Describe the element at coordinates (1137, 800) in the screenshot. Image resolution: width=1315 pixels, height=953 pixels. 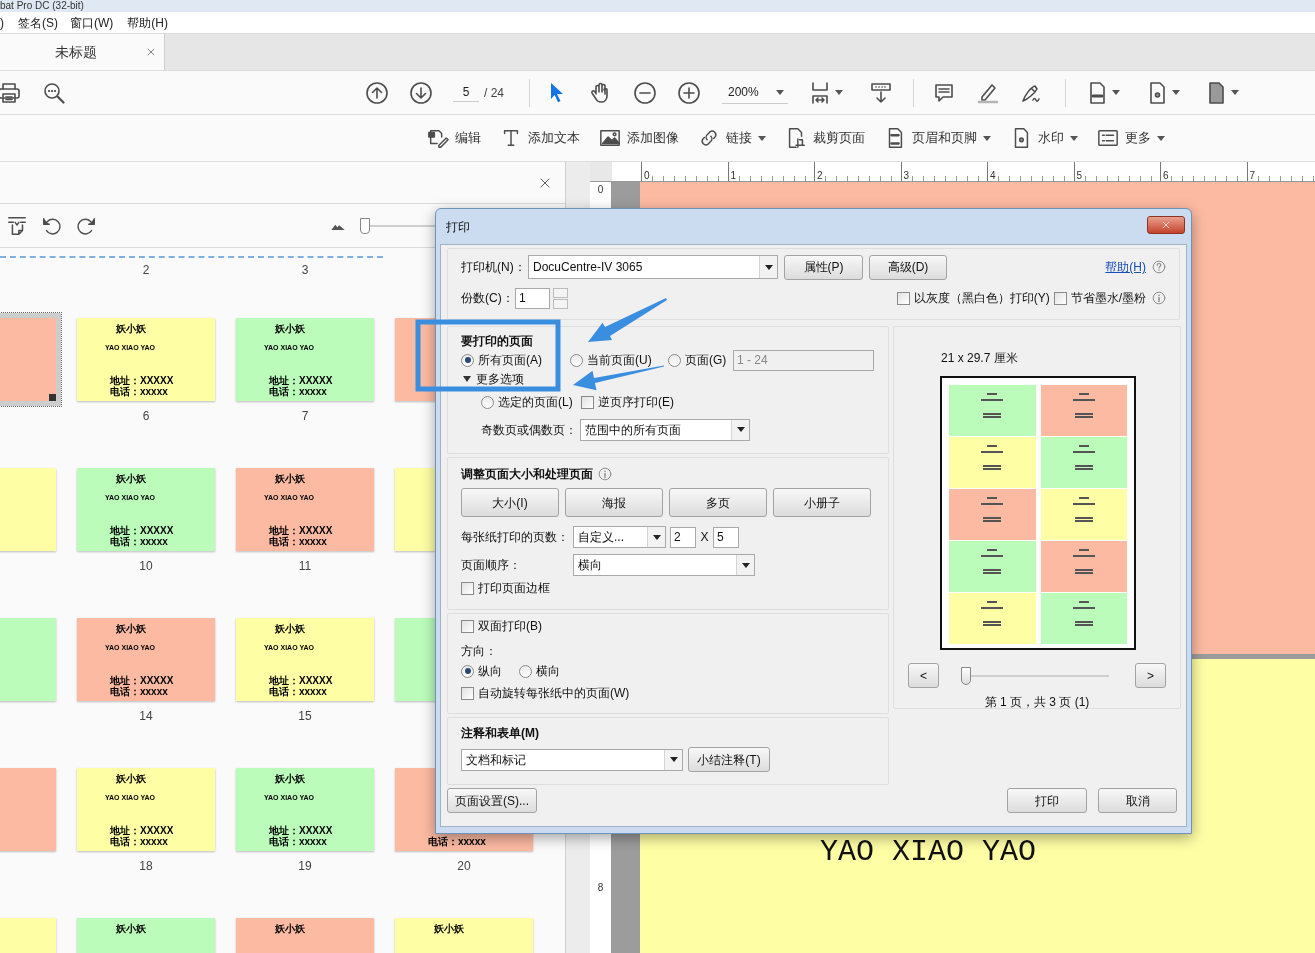
I see `button: 取消` at that location.